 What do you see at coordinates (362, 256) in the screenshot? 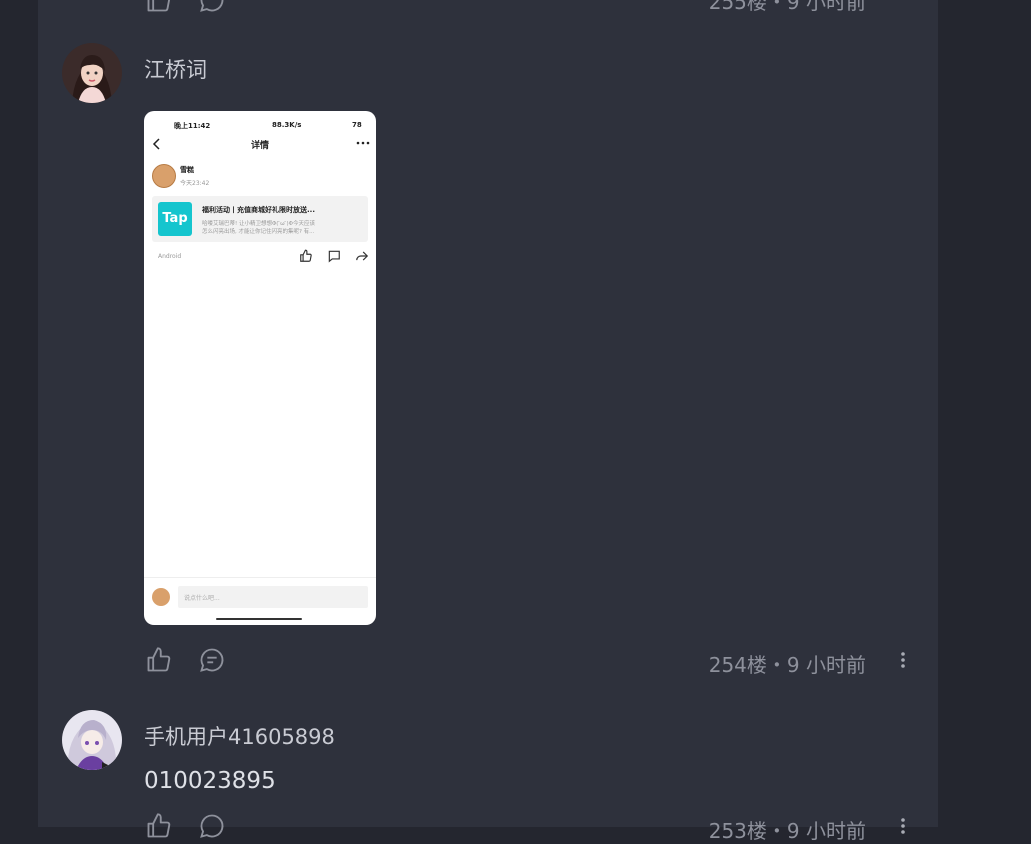
I see `share-icon` at bounding box center [362, 256].